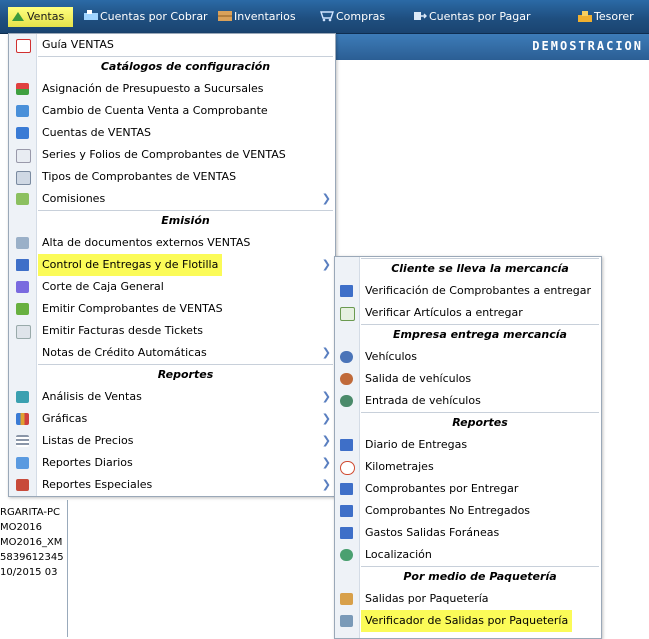 This screenshot has height=639, width=649. Describe the element at coordinates (22, 133) in the screenshot. I see `window-icon` at that location.